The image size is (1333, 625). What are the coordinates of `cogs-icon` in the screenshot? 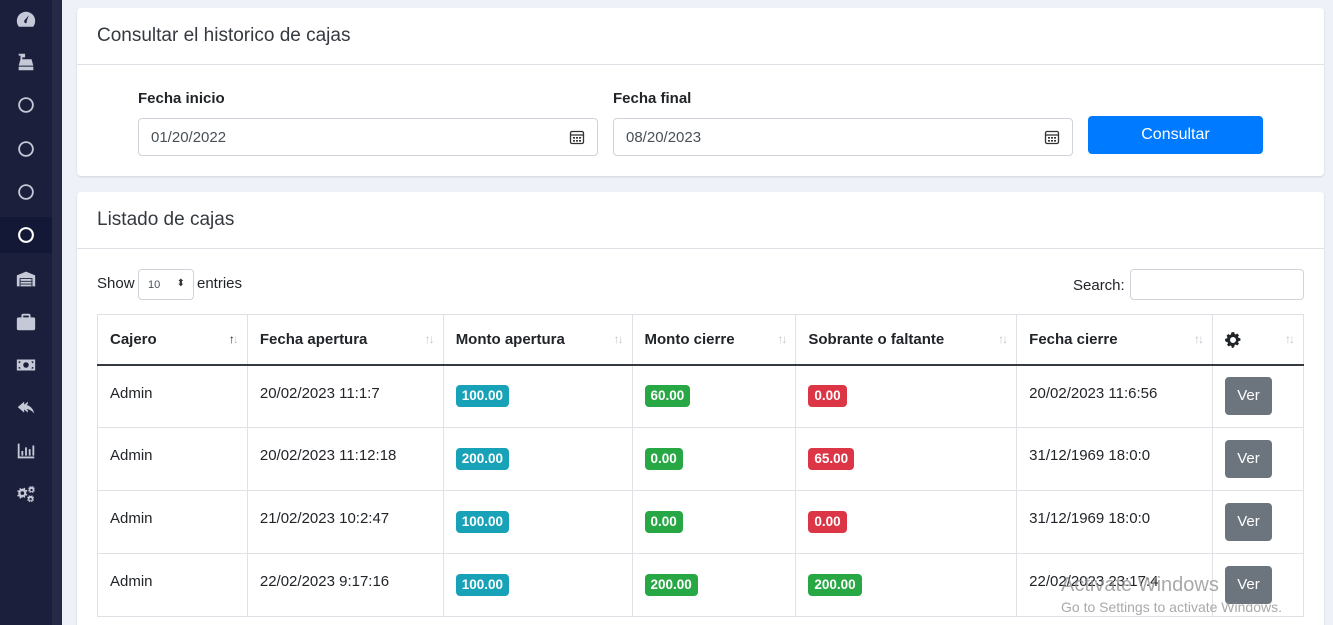 It's located at (26, 494).